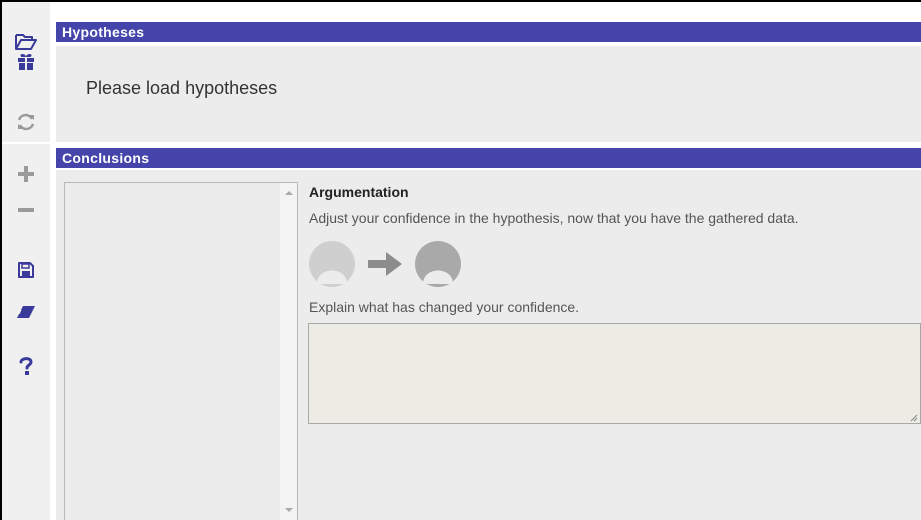 This screenshot has height=520, width=921. Describe the element at coordinates (385, 264) in the screenshot. I see `arrow-right-icon` at that location.